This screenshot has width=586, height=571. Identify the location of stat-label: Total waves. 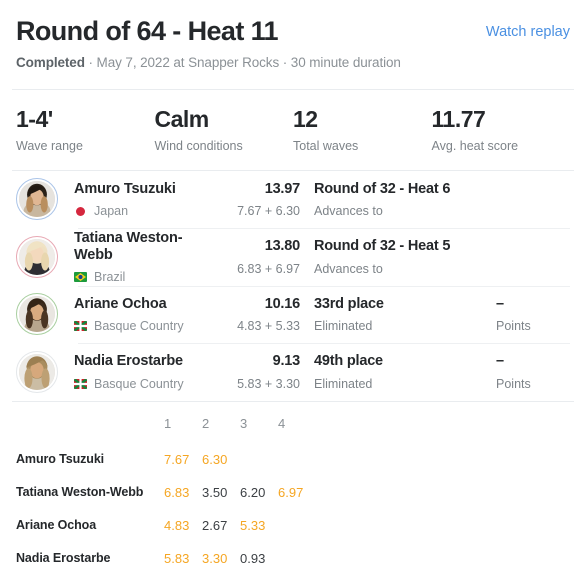
(326, 145).